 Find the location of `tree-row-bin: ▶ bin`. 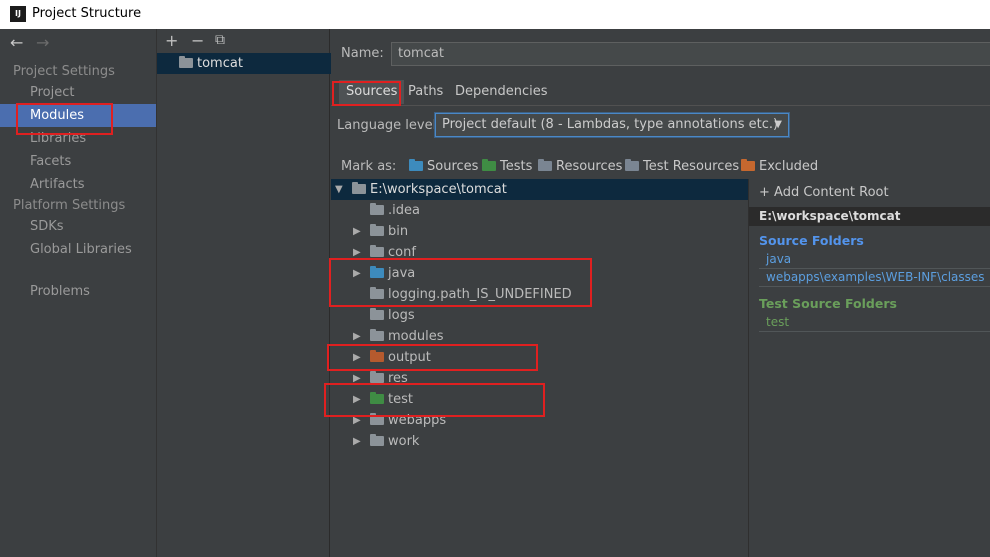

tree-row-bin: ▶ bin is located at coordinates (539, 231).